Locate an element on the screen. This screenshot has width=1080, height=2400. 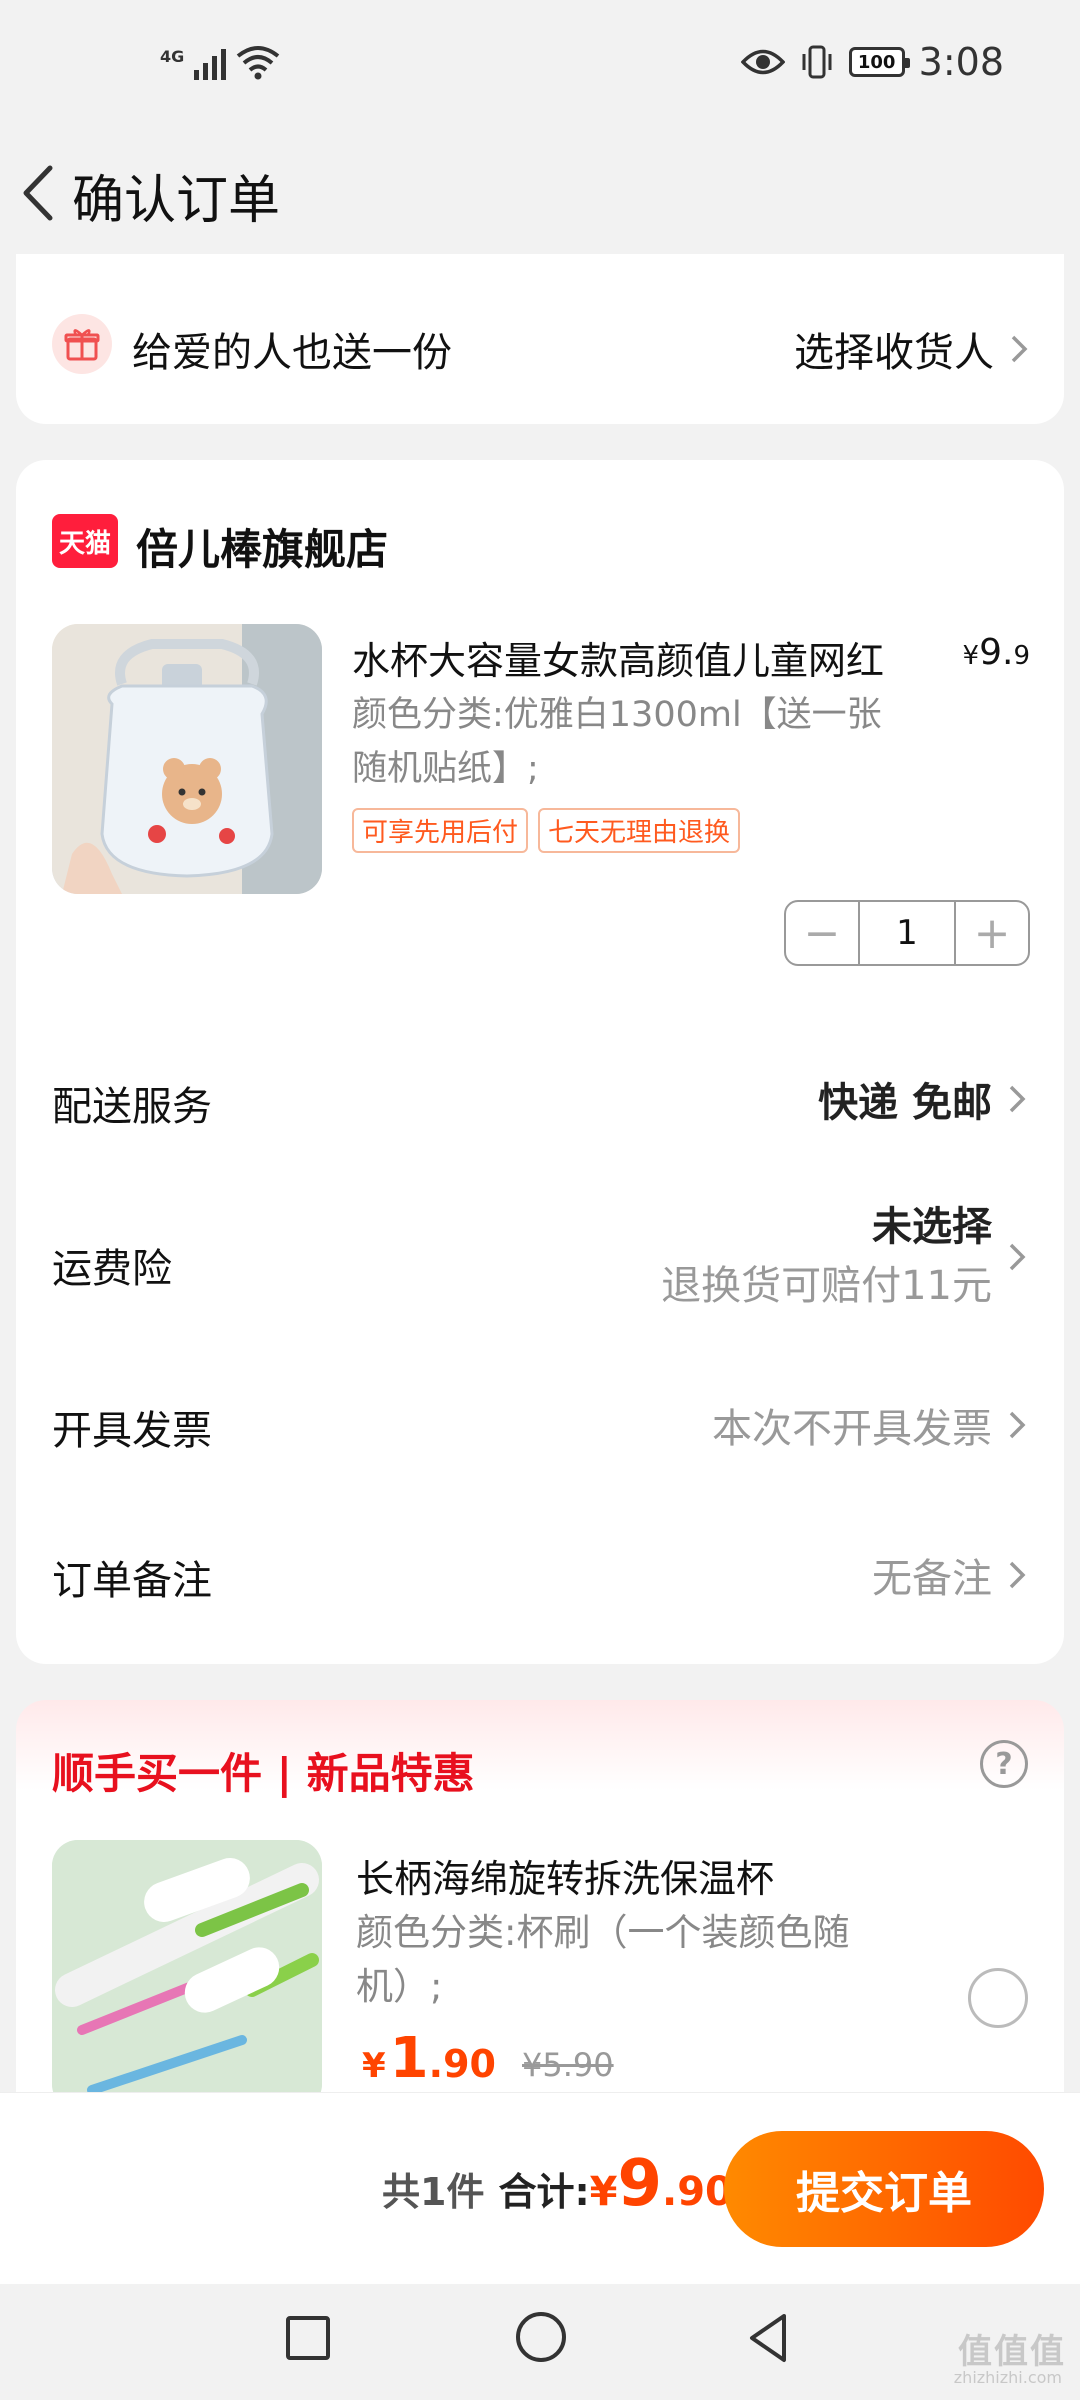
signal-icon is located at coordinates (210, 63).